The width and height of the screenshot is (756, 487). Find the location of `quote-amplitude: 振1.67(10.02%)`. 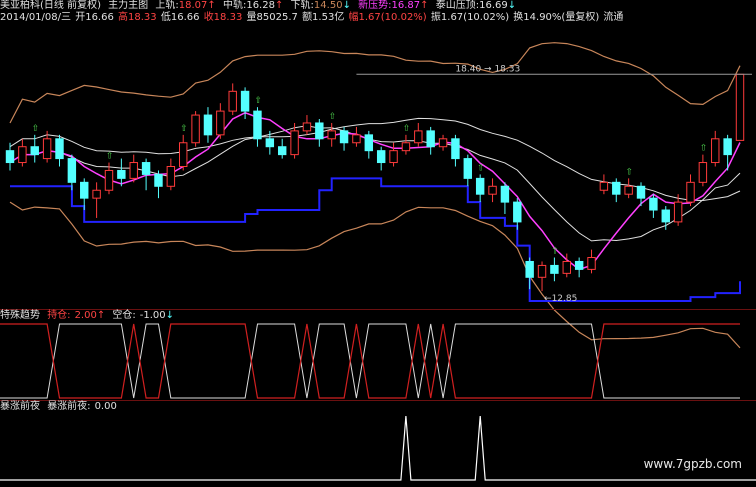

quote-amplitude: 振1.67(10.02%) is located at coordinates (470, 17).